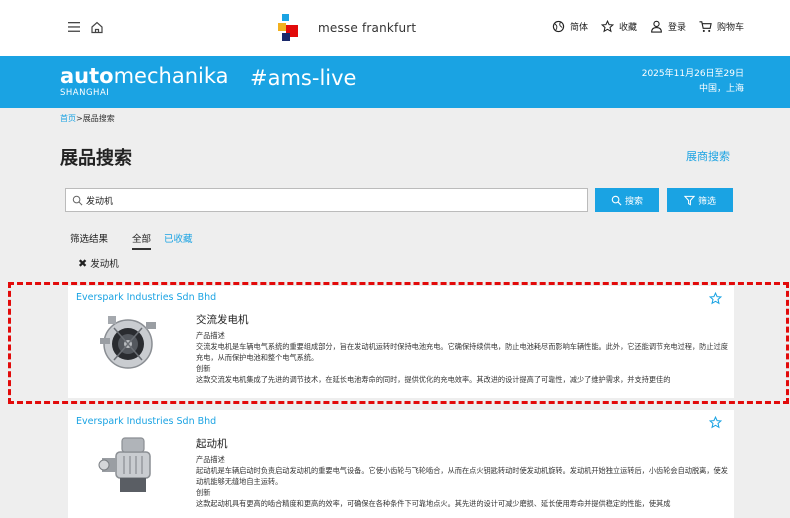 The width and height of the screenshot is (790, 518). I want to click on favorites-button: 收藏, so click(619, 26).